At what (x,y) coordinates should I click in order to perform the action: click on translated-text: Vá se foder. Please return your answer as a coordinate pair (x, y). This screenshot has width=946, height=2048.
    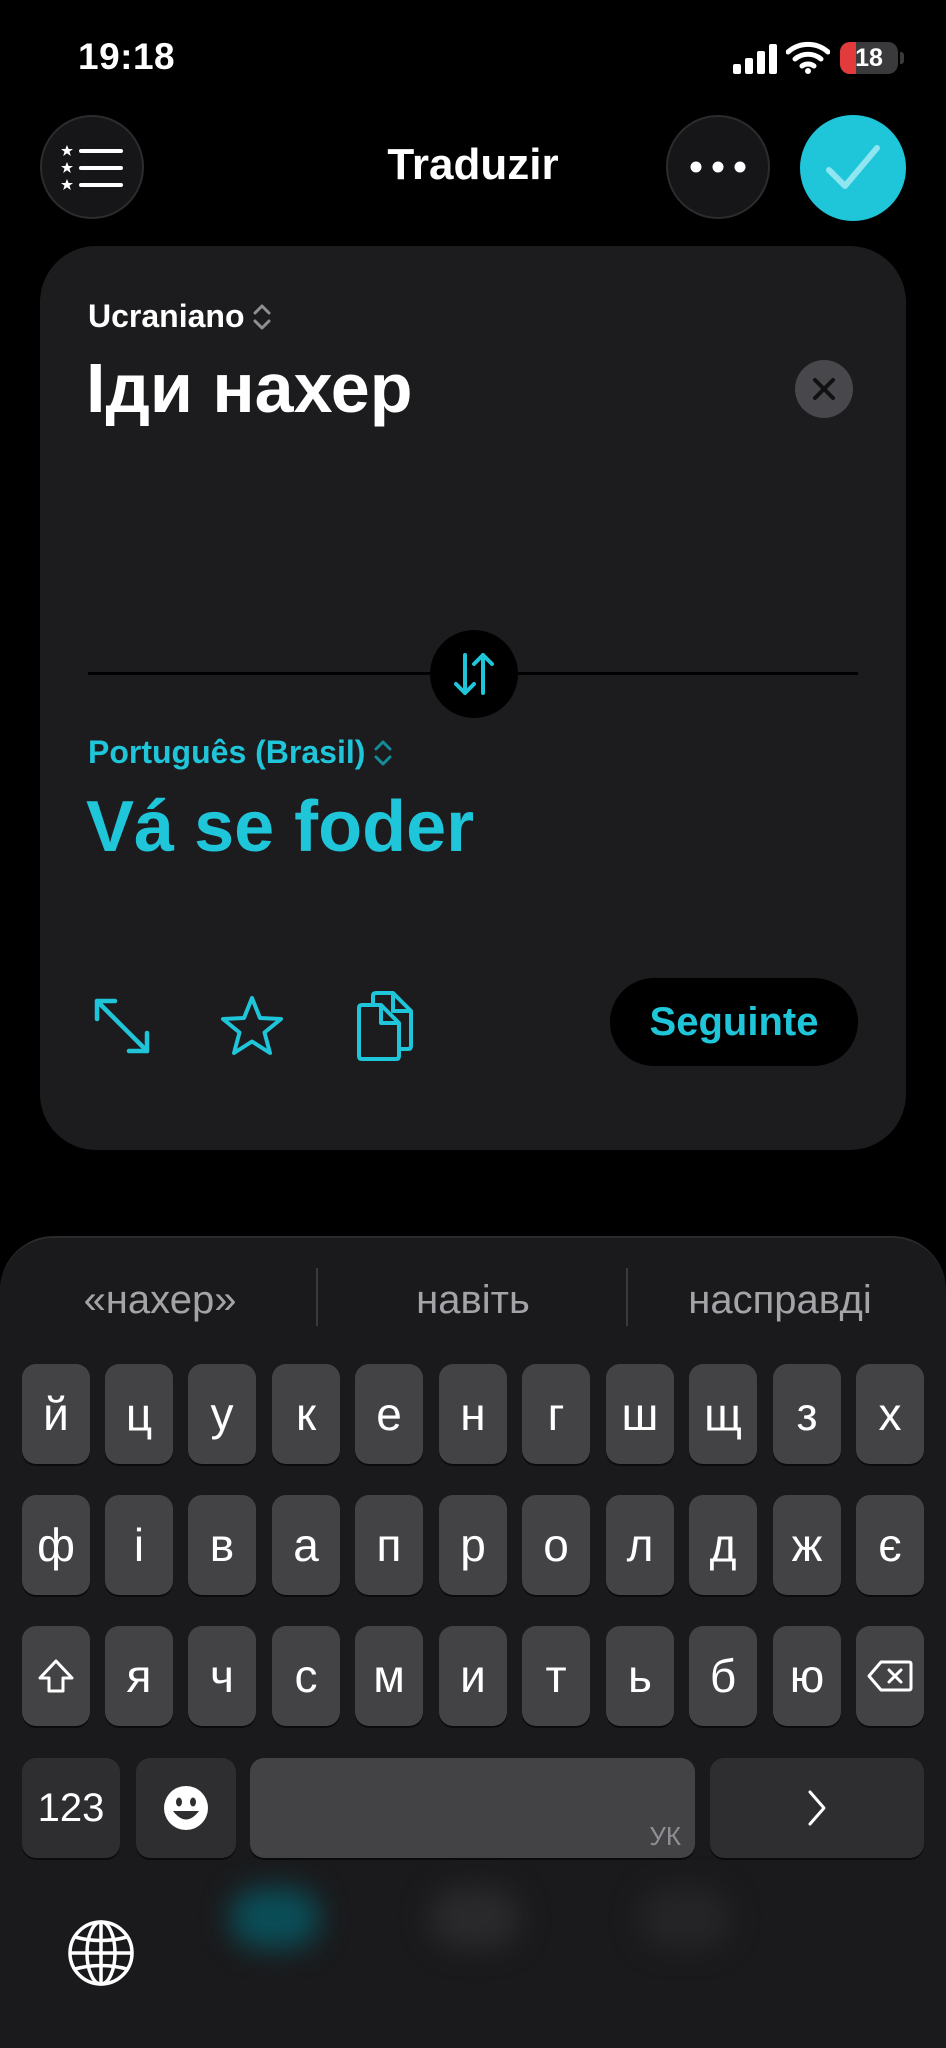
    Looking at the image, I should click on (280, 827).